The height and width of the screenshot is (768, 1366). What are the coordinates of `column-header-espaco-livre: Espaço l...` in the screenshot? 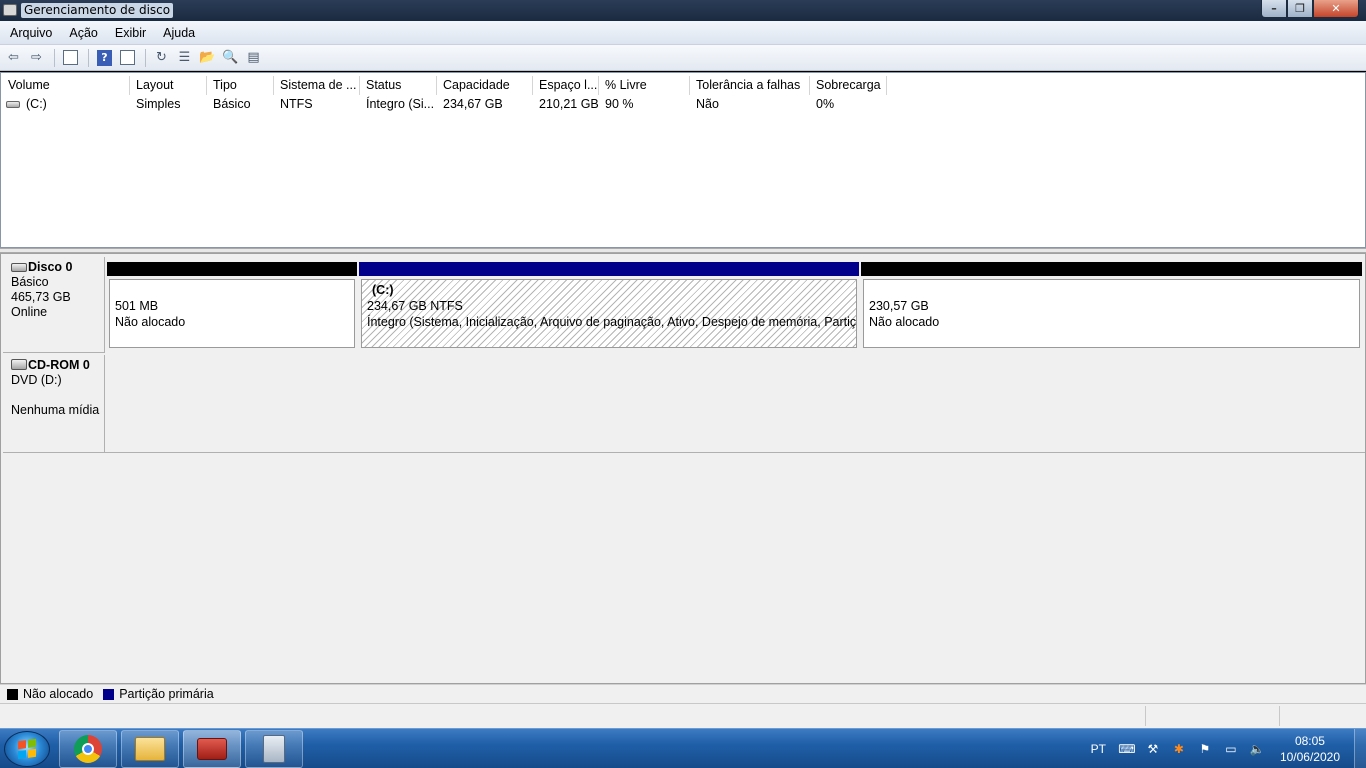 It's located at (566, 85).